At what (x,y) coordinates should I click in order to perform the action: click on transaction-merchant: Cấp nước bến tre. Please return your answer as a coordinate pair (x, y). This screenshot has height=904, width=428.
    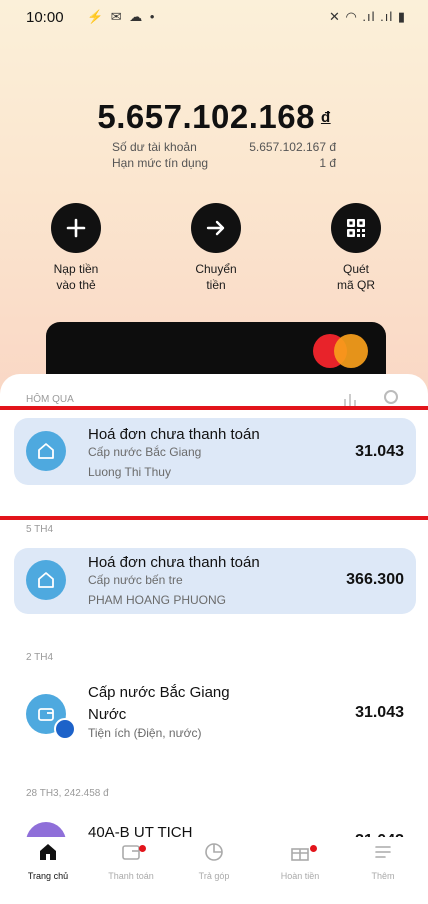
    Looking at the image, I should click on (135, 580).